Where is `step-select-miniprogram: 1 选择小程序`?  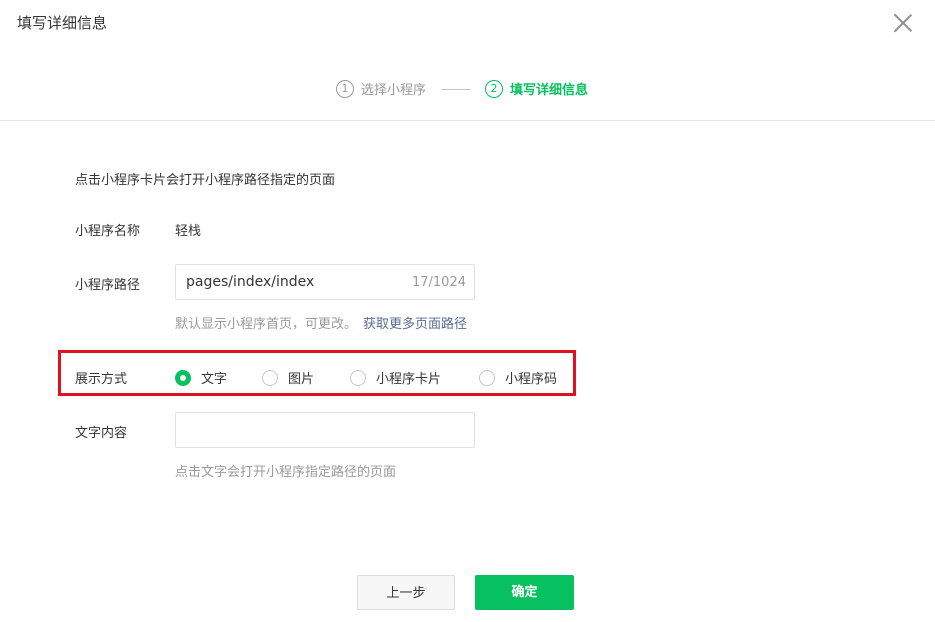
step-select-miniprogram: 1 选择小程序 is located at coordinates (381, 88).